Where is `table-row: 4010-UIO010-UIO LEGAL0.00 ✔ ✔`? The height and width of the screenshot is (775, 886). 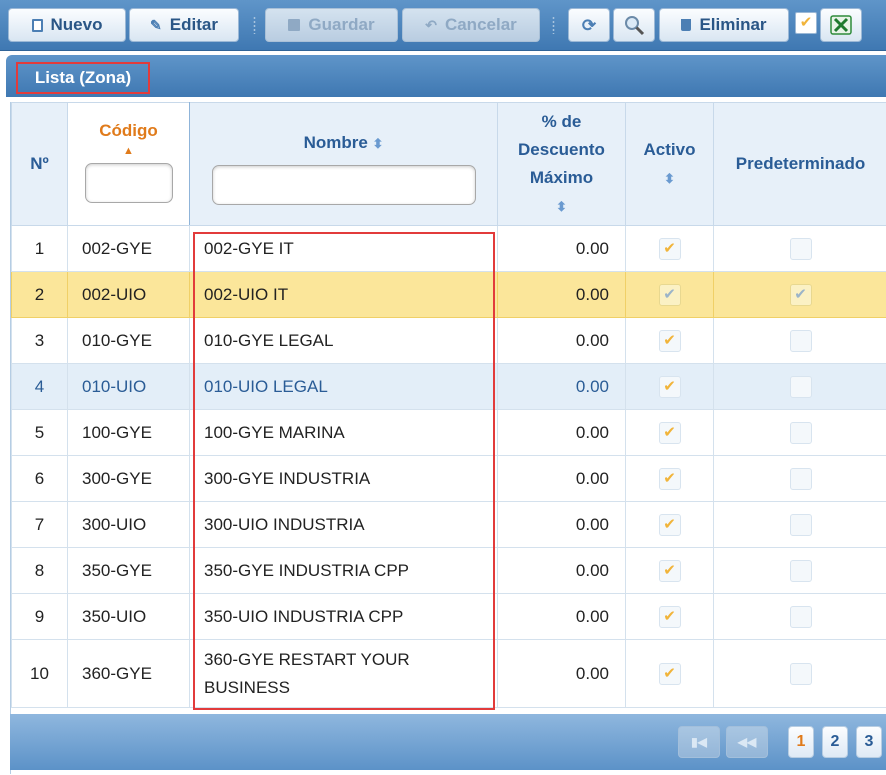 table-row: 4010-UIO010-UIO LEGAL0.00 ✔ ✔ is located at coordinates (448, 386).